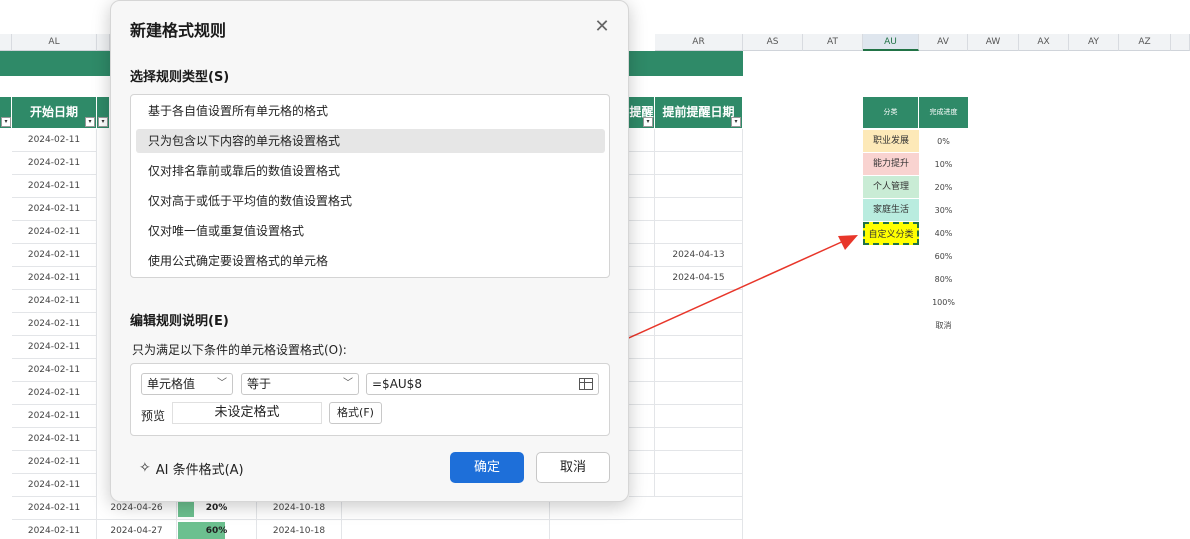 This screenshot has height=539, width=1190. I want to click on rule-type-item: 基于各自值设置所有单元格的格式, so click(370, 111).